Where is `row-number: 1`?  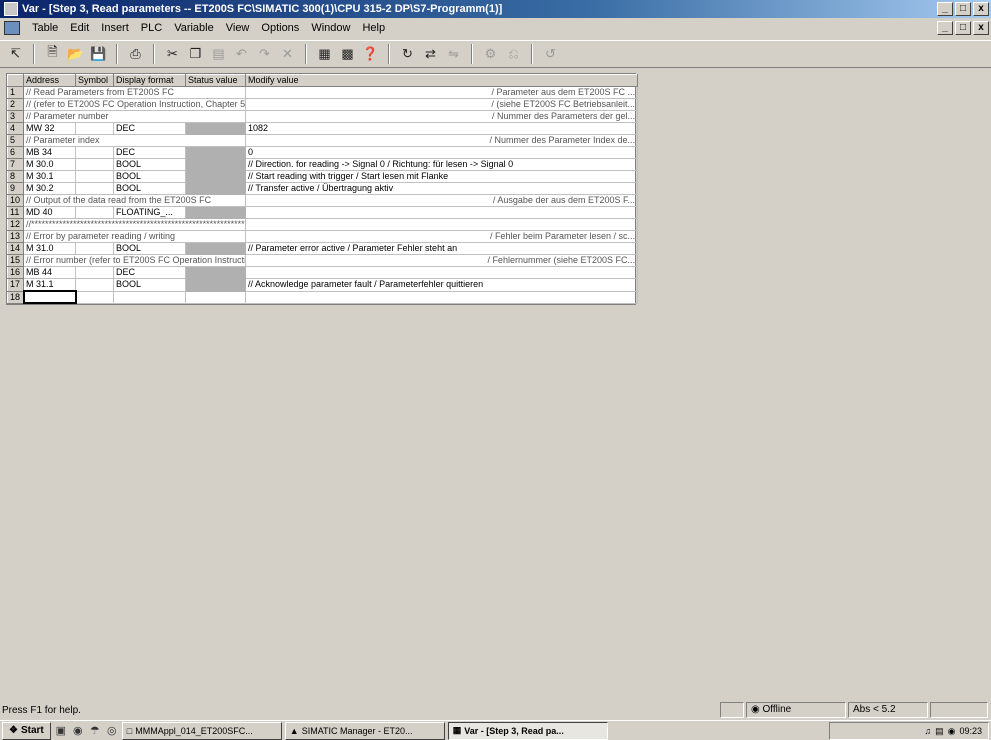 row-number: 1 is located at coordinates (15, 92).